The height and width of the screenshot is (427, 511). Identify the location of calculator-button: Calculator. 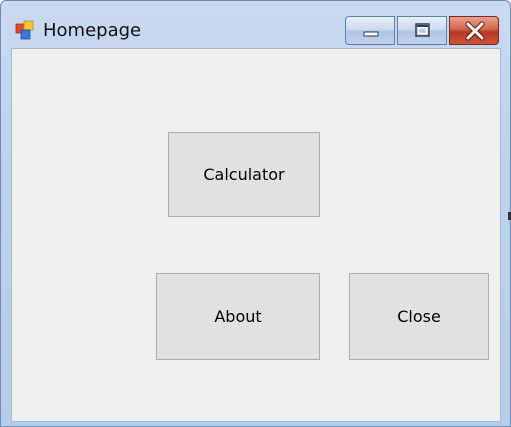
(244, 174).